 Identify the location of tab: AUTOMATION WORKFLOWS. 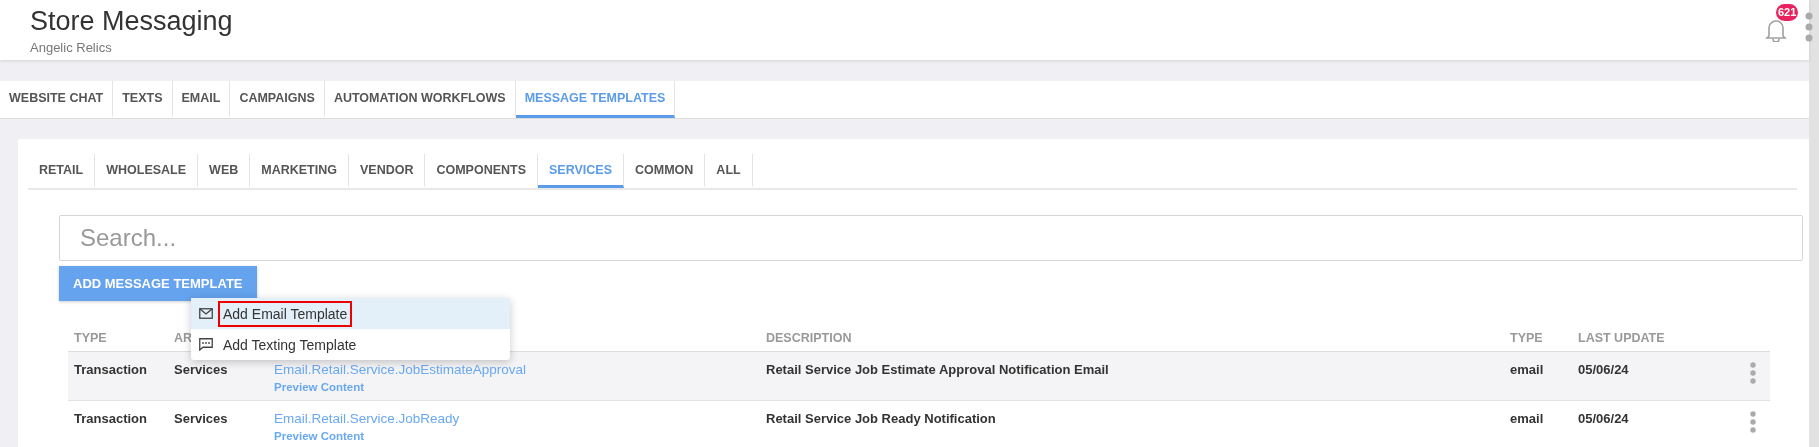
(420, 99).